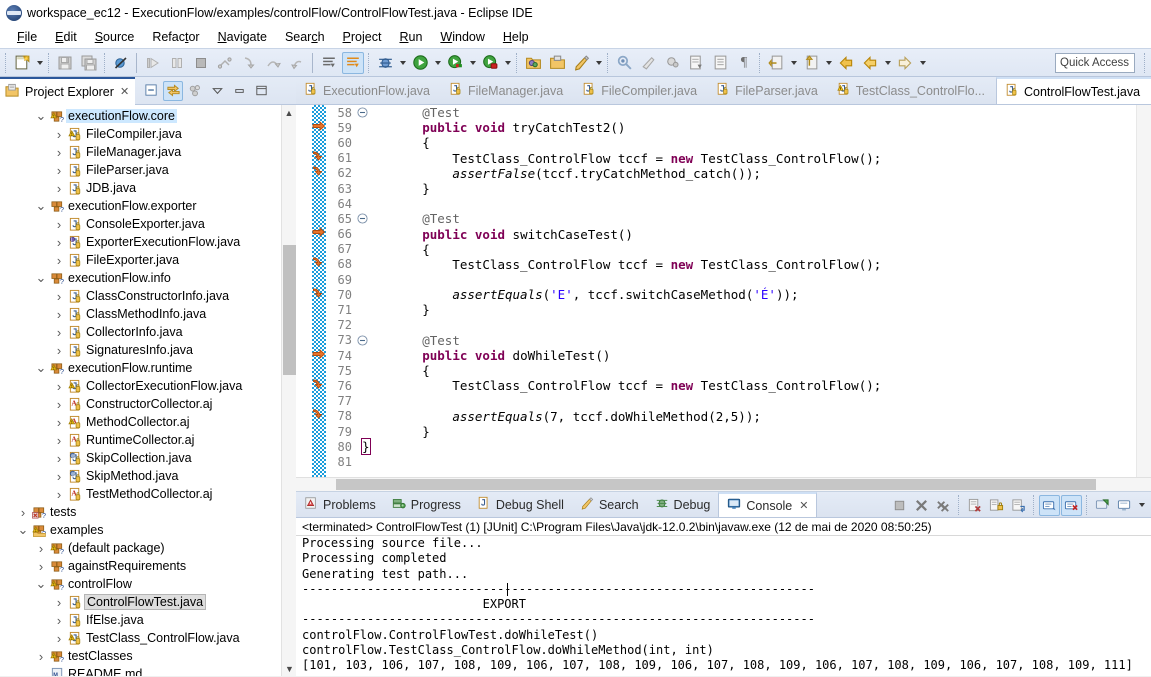 Image resolution: width=1151 pixels, height=677 pixels. I want to click on new-java-package-icon, so click(557, 63).